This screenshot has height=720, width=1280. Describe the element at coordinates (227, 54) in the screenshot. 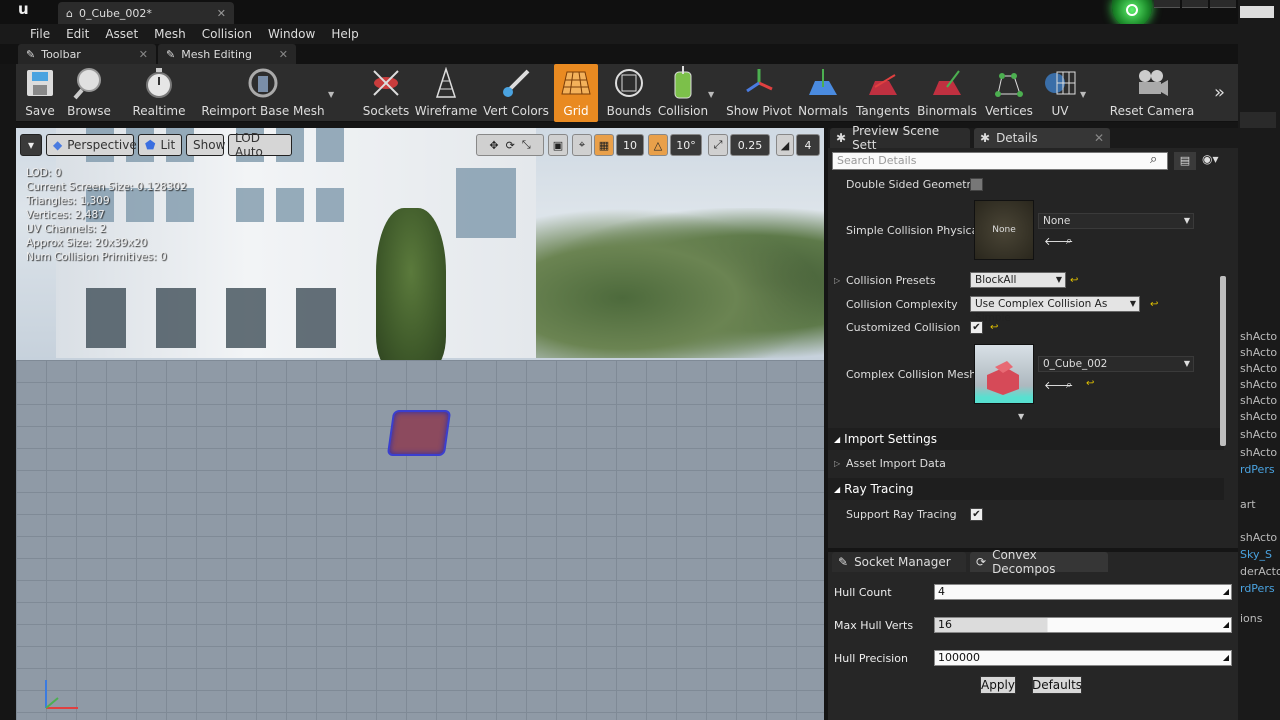

I see `tab-mesh-editing: ✎ Mesh Editing ✕` at that location.